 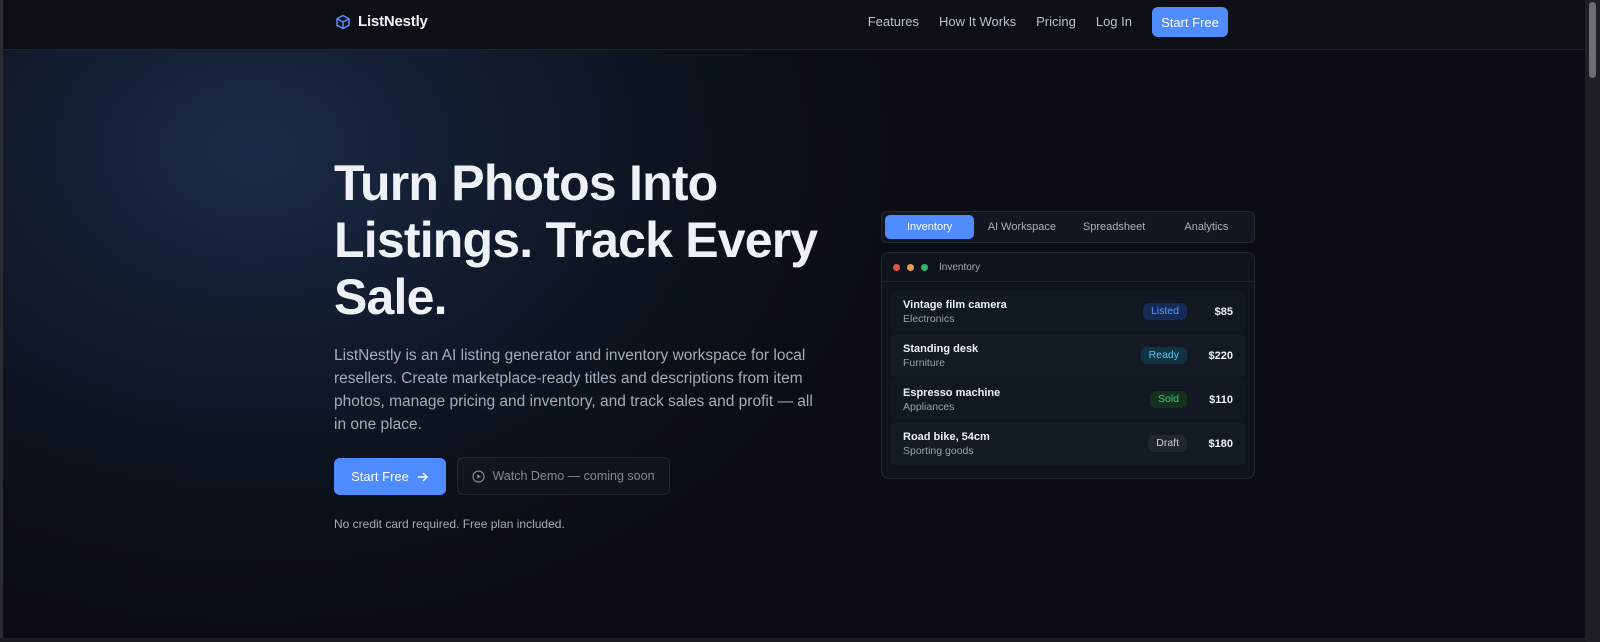 What do you see at coordinates (955, 304) in the screenshot?
I see `item-name: Vintage film camera` at bounding box center [955, 304].